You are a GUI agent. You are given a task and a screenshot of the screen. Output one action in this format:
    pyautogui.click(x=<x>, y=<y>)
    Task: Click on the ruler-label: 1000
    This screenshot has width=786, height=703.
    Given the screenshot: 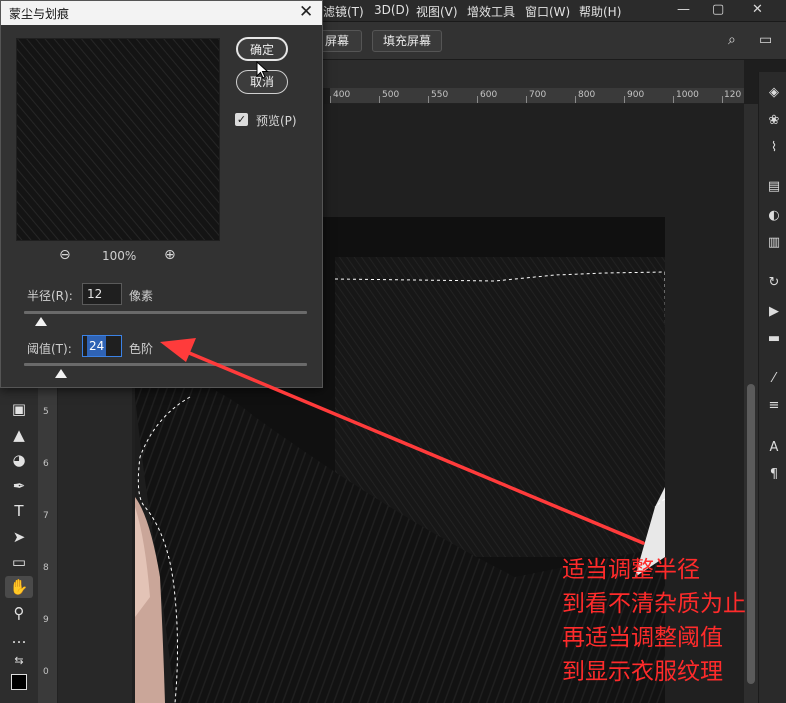 What is the action you would take?
    pyautogui.click(x=687, y=95)
    